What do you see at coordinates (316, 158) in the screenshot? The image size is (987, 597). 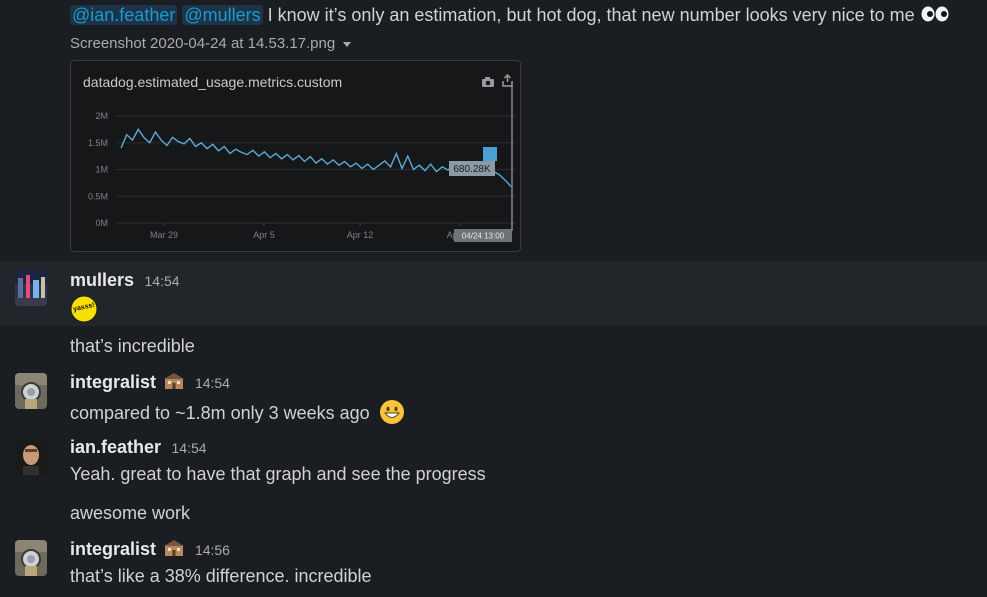 I see `series-line` at bounding box center [316, 158].